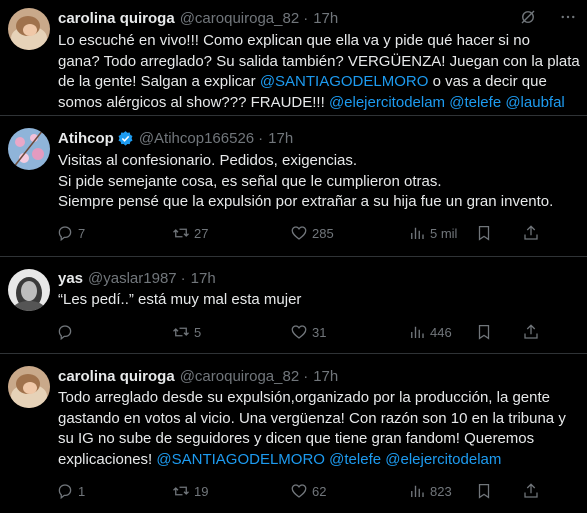 Image resolution: width=587 pixels, height=513 pixels. Describe the element at coordinates (190, 233) in the screenshot. I see `retweet-button: 27` at that location.